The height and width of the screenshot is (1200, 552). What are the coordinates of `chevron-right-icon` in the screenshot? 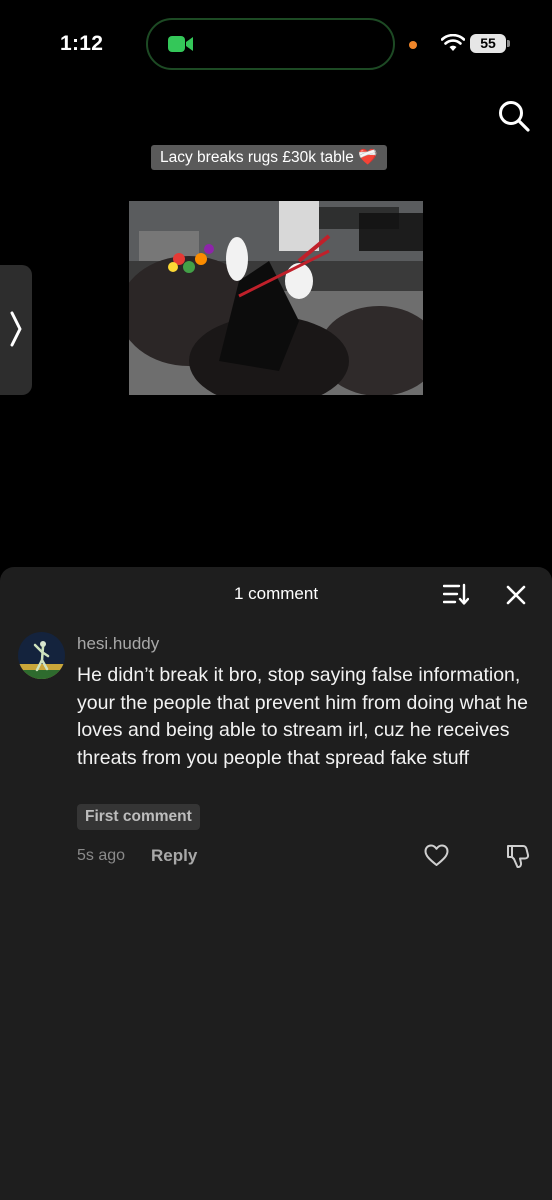 It's located at (16, 329).